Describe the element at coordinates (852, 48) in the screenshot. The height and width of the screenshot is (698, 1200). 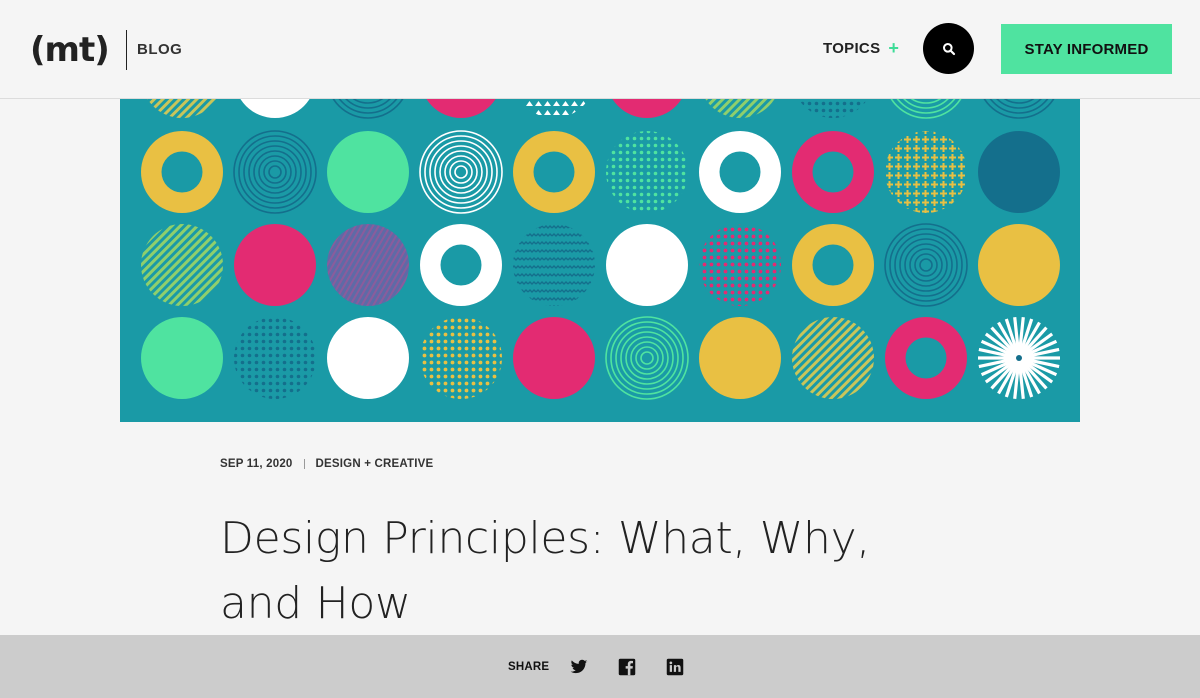
I see `topics-label: TOPICS` at that location.